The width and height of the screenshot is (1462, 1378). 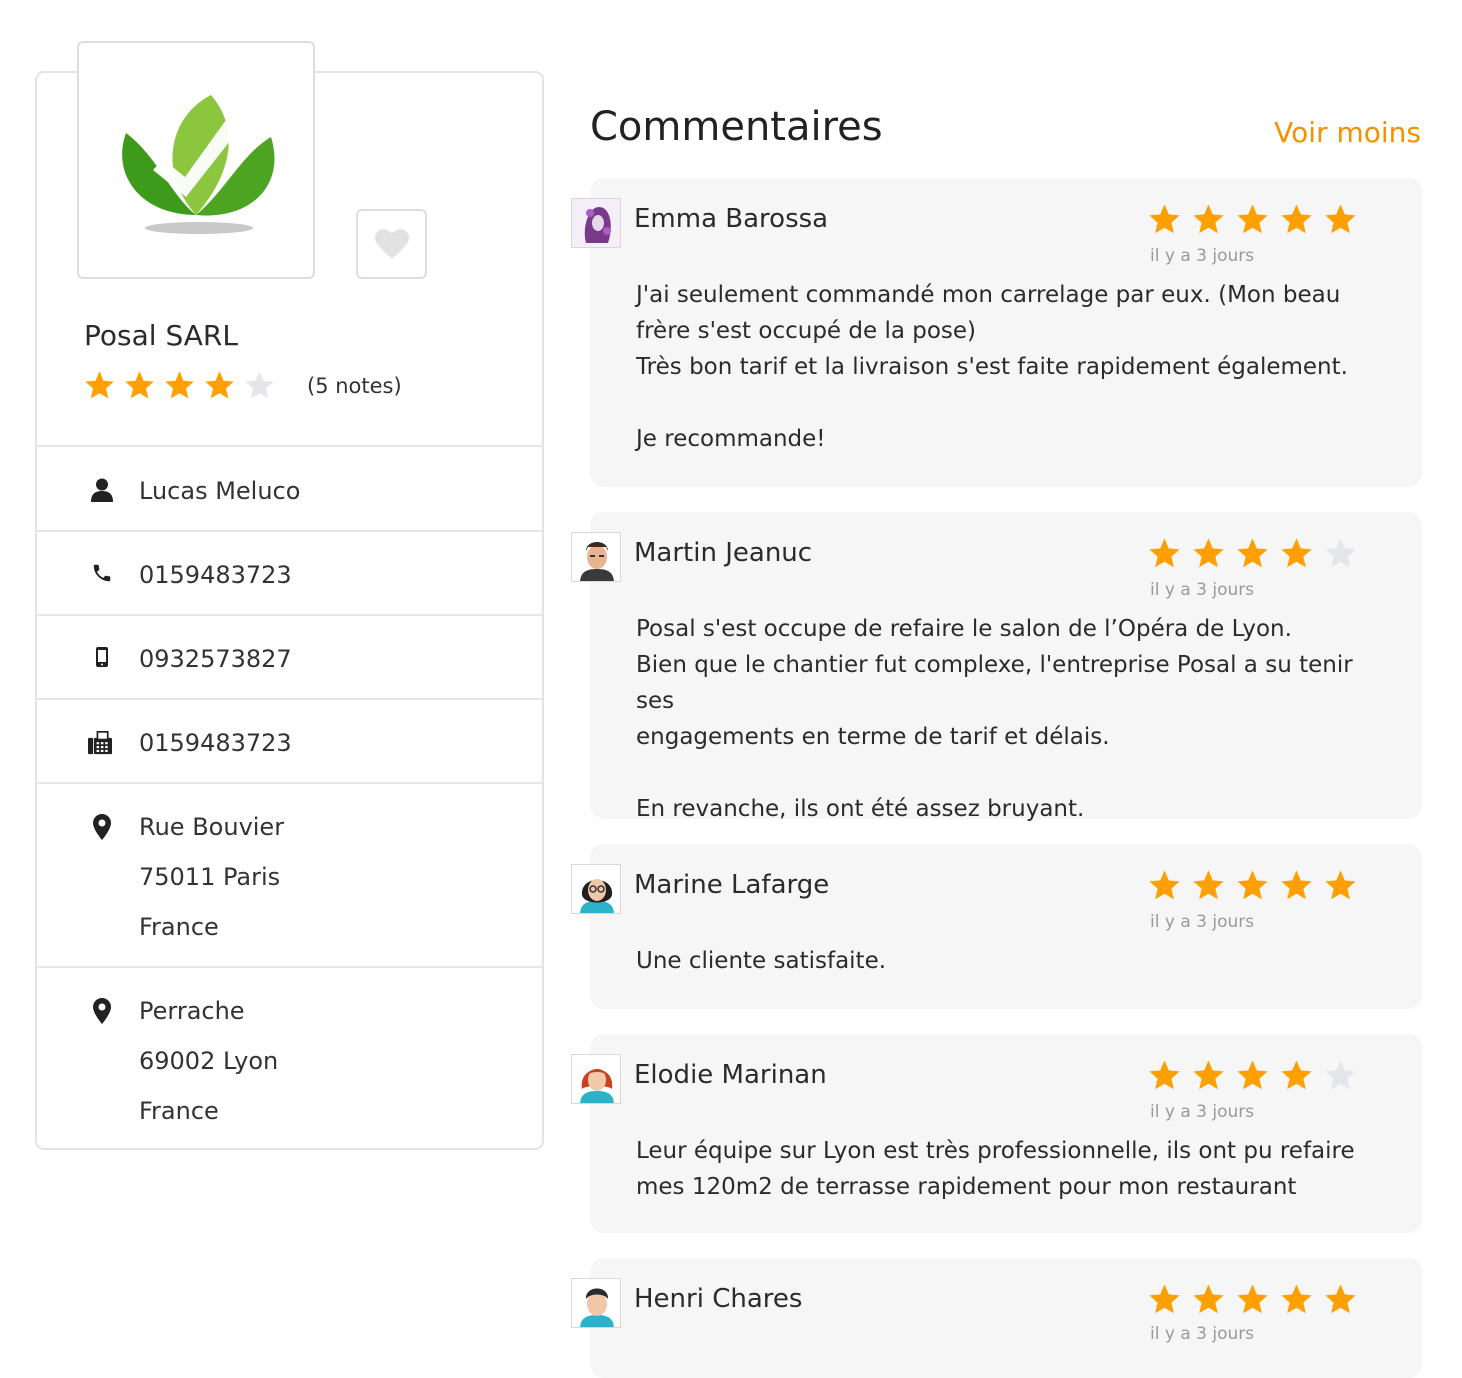 What do you see at coordinates (1347, 132) in the screenshot?
I see `see-less-link: Voir moins` at bounding box center [1347, 132].